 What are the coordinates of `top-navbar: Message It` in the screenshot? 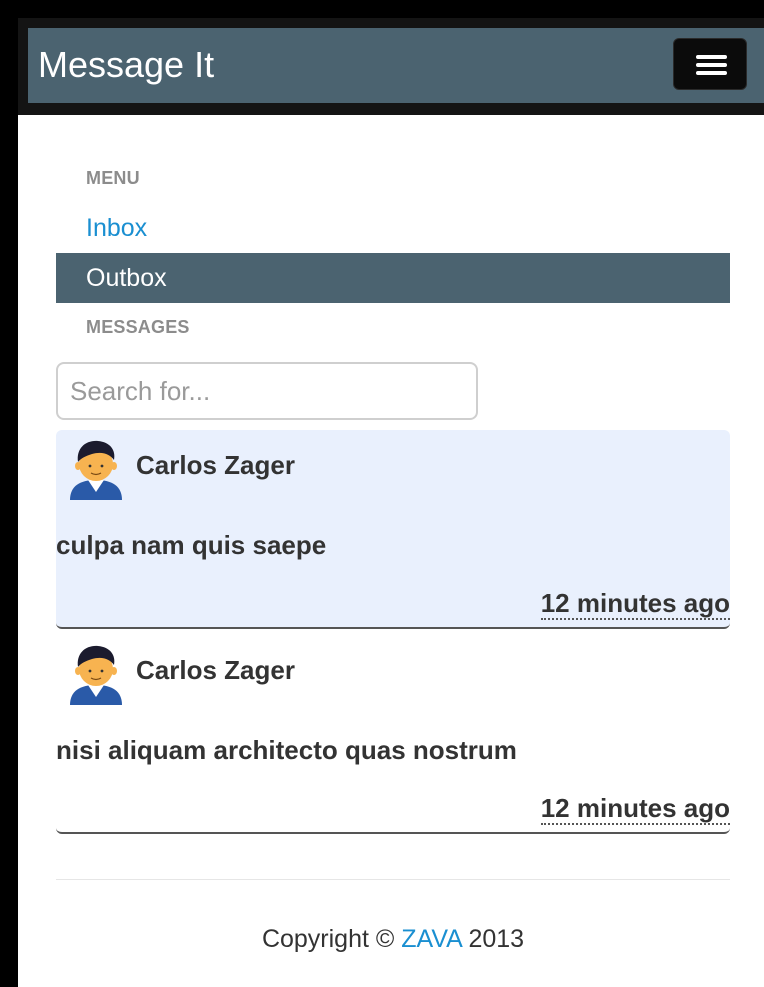 It's located at (391, 66).